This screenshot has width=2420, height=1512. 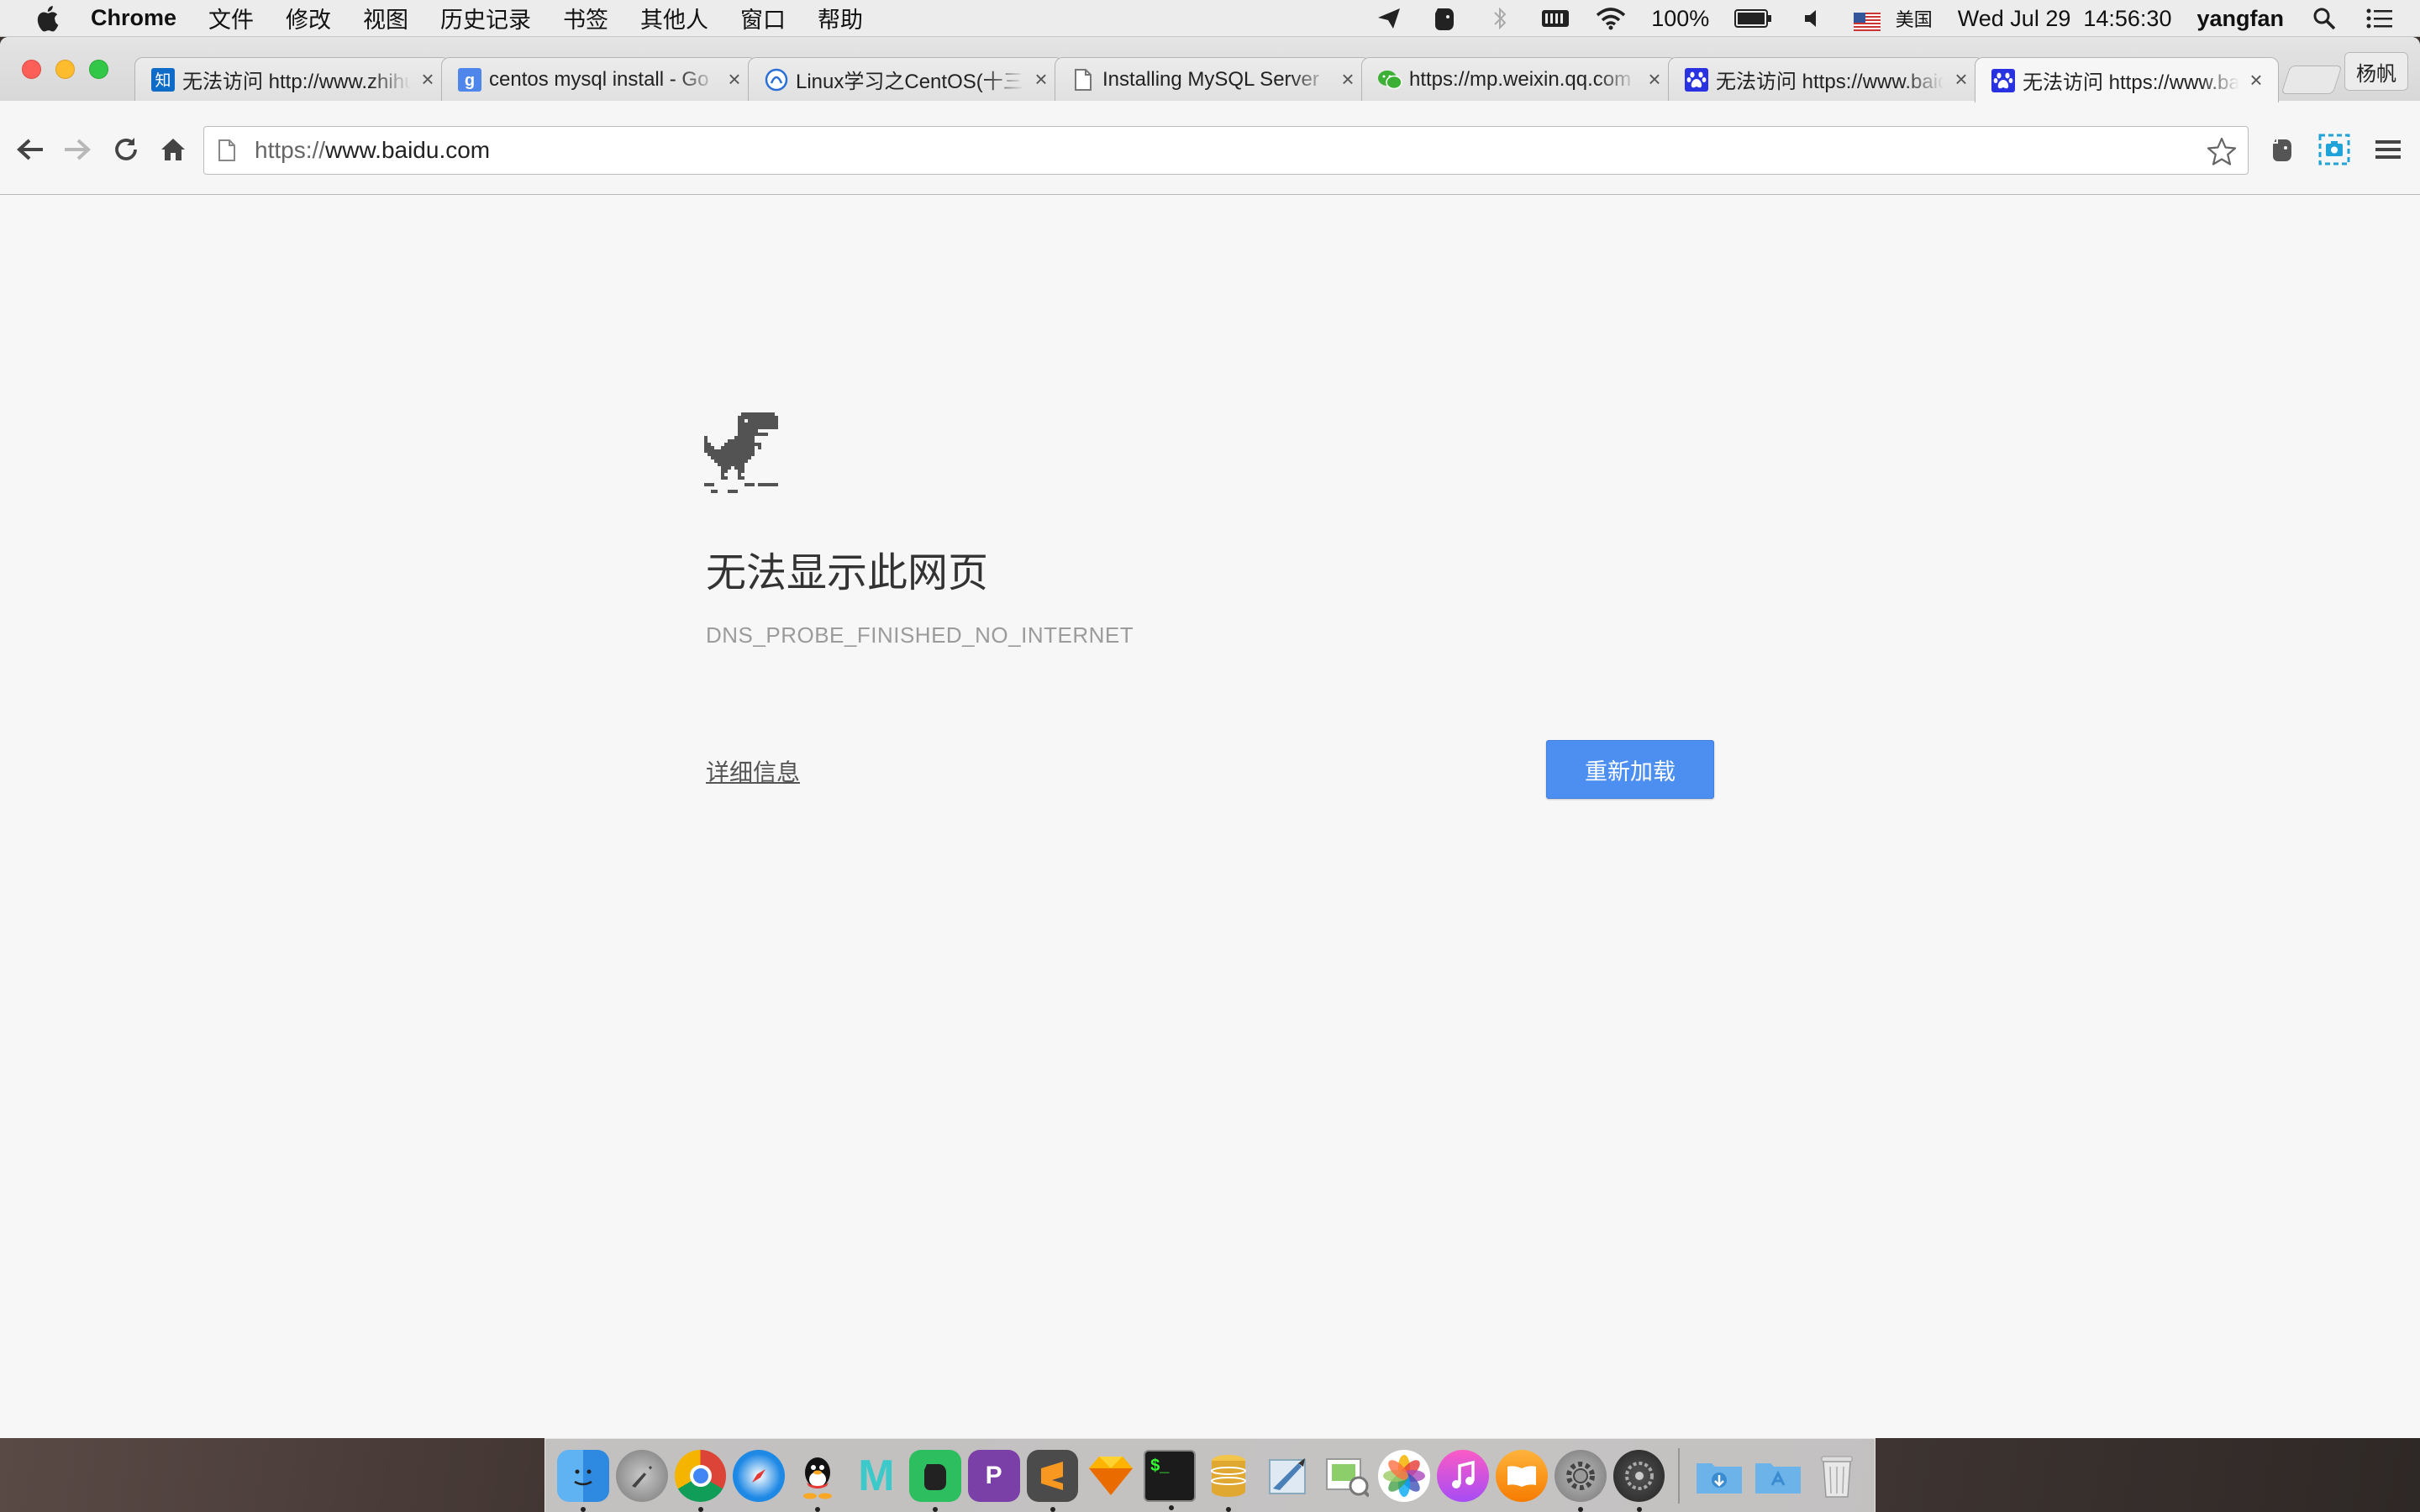 I want to click on send-icon, so click(x=1389, y=18).